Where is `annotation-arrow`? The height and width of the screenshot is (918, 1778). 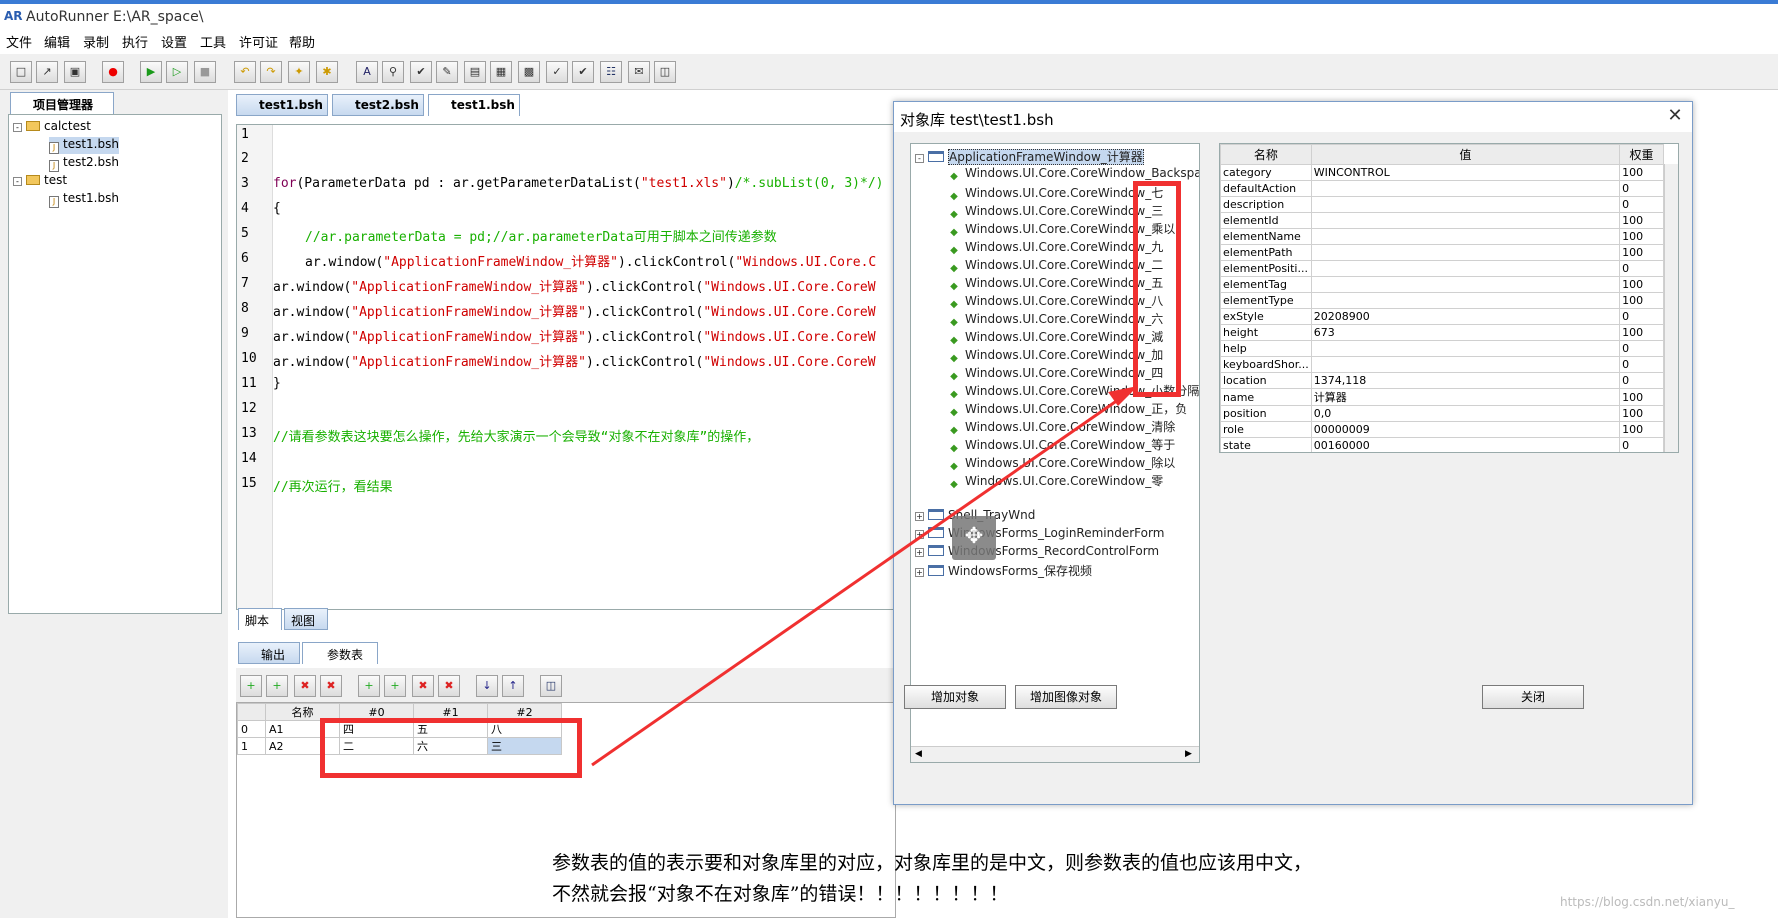
annotation-arrow is located at coordinates (864, 576).